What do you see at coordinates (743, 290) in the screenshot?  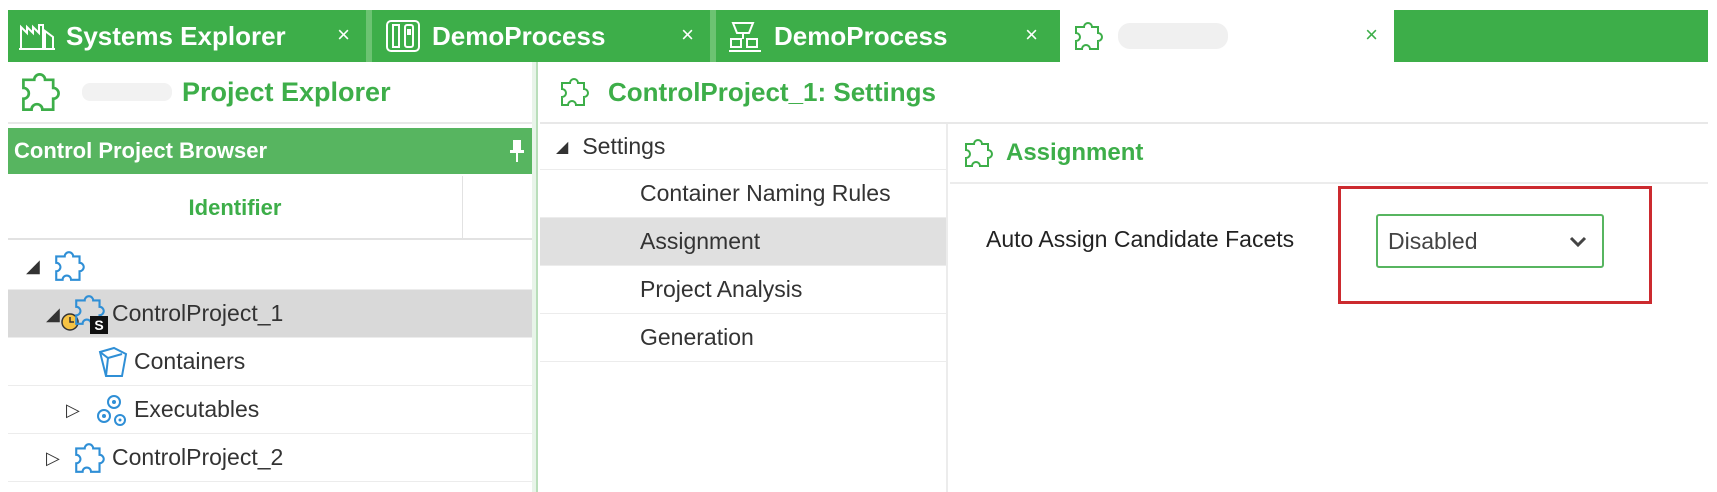 I see `nav-item-project-analysis: Project Analysis` at bounding box center [743, 290].